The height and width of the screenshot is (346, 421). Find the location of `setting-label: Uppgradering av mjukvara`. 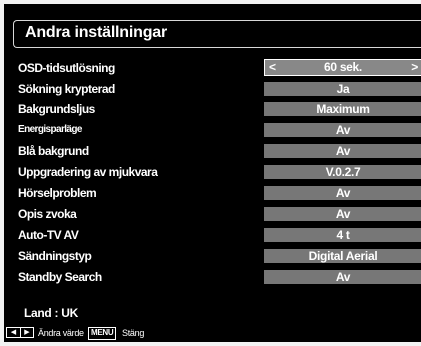

setting-label: Uppgradering av mjukvara is located at coordinates (88, 172).